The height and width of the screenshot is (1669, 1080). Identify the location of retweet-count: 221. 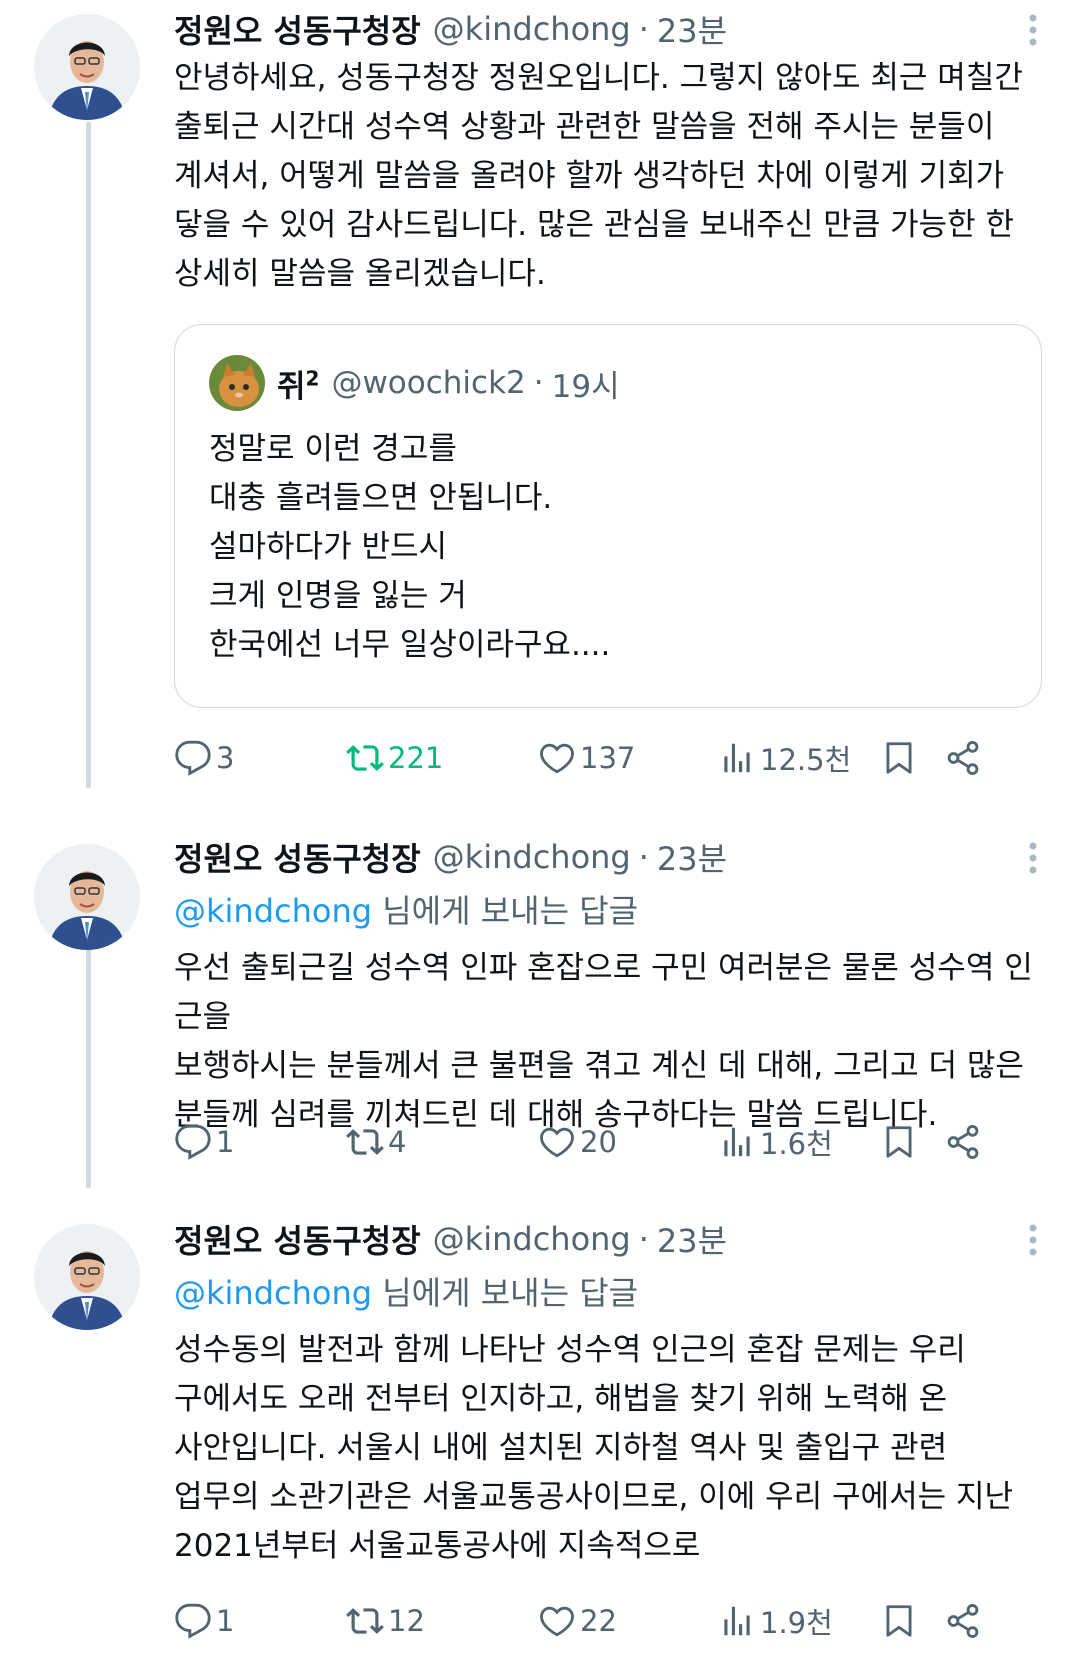
(416, 758).